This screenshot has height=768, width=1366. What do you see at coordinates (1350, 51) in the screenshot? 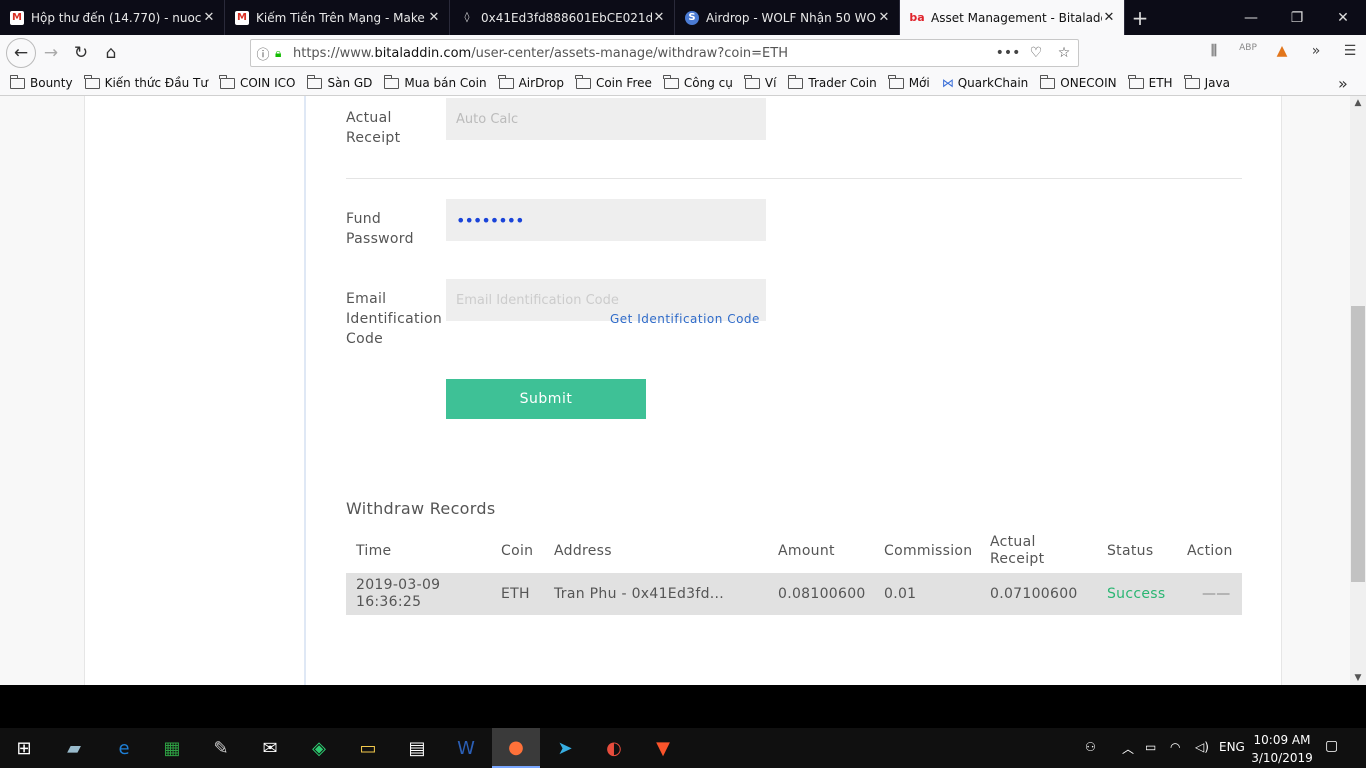
I see `menu-icon: ☰` at bounding box center [1350, 51].